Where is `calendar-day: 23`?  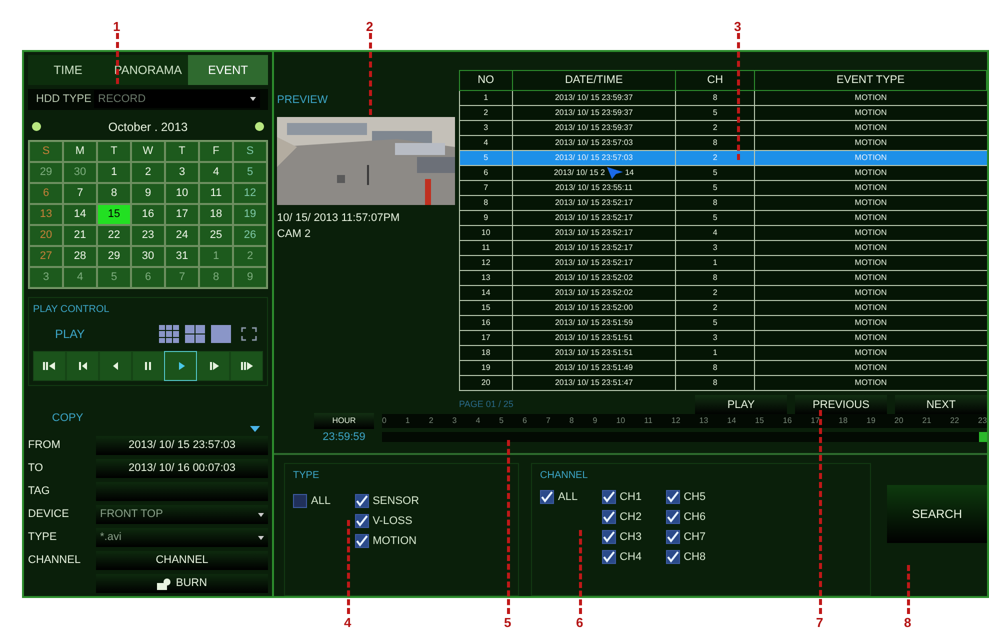 calendar-day: 23 is located at coordinates (148, 235).